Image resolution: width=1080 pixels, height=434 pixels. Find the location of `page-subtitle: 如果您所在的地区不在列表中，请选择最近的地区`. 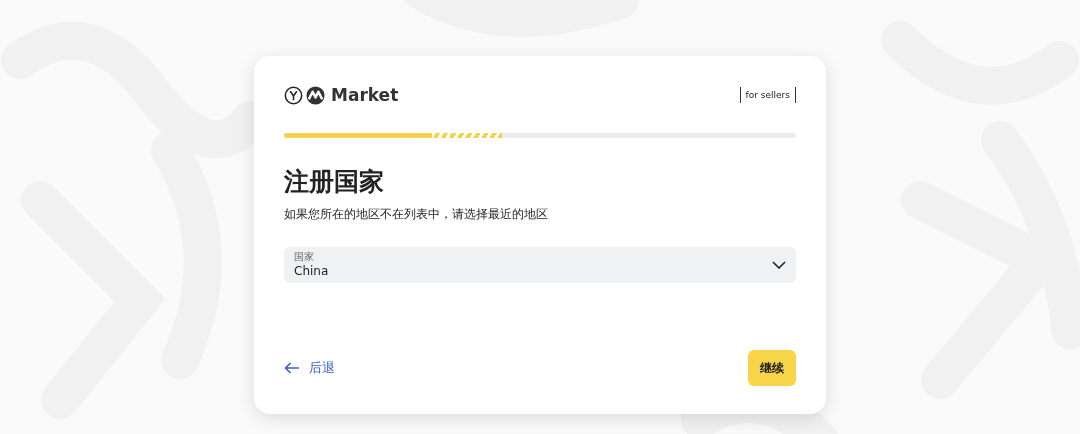

page-subtitle: 如果您所在的地区不在列表中，请选择最近的地区 is located at coordinates (416, 214).